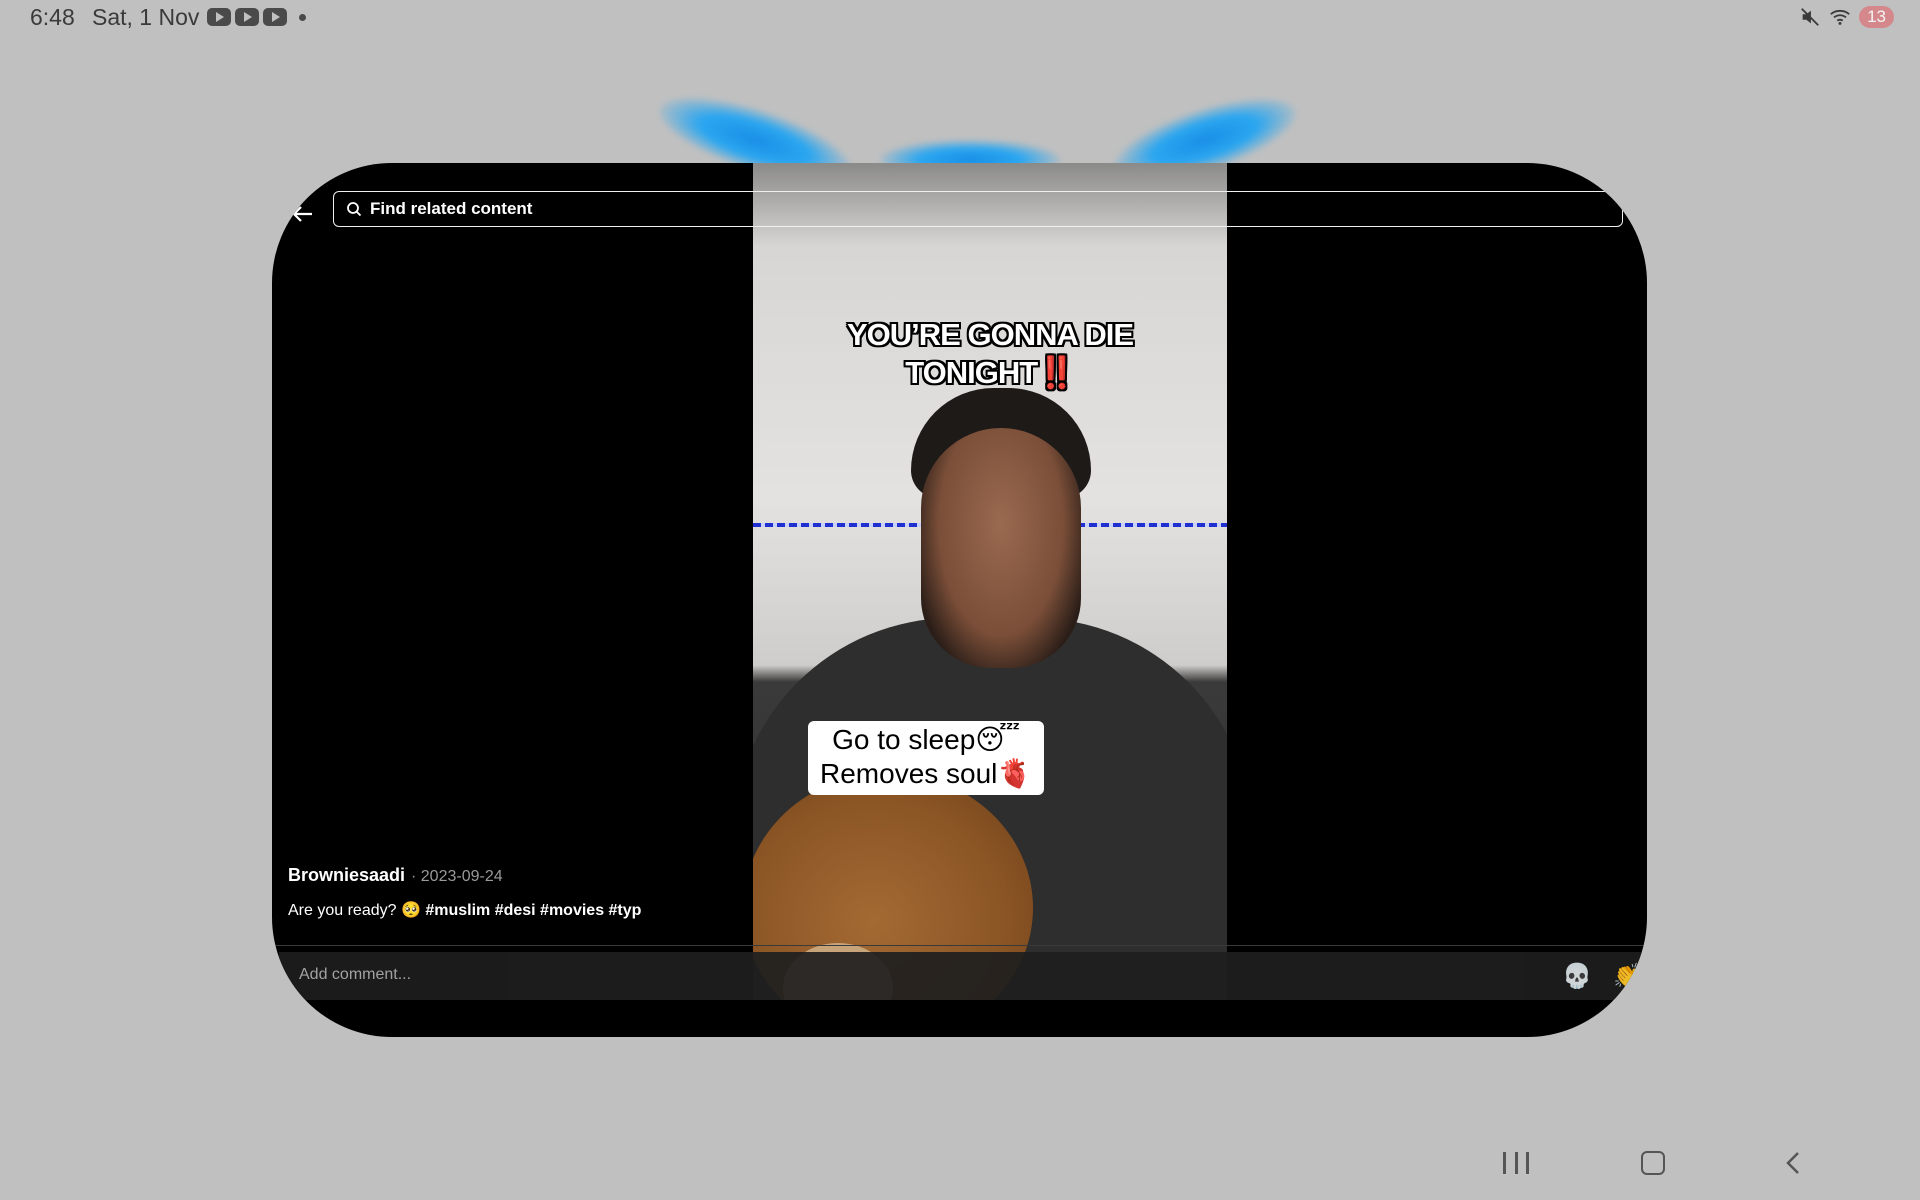 The width and height of the screenshot is (1920, 1200). What do you see at coordinates (1577, 976) in the screenshot?
I see `skull-emoji-button: 💀` at bounding box center [1577, 976].